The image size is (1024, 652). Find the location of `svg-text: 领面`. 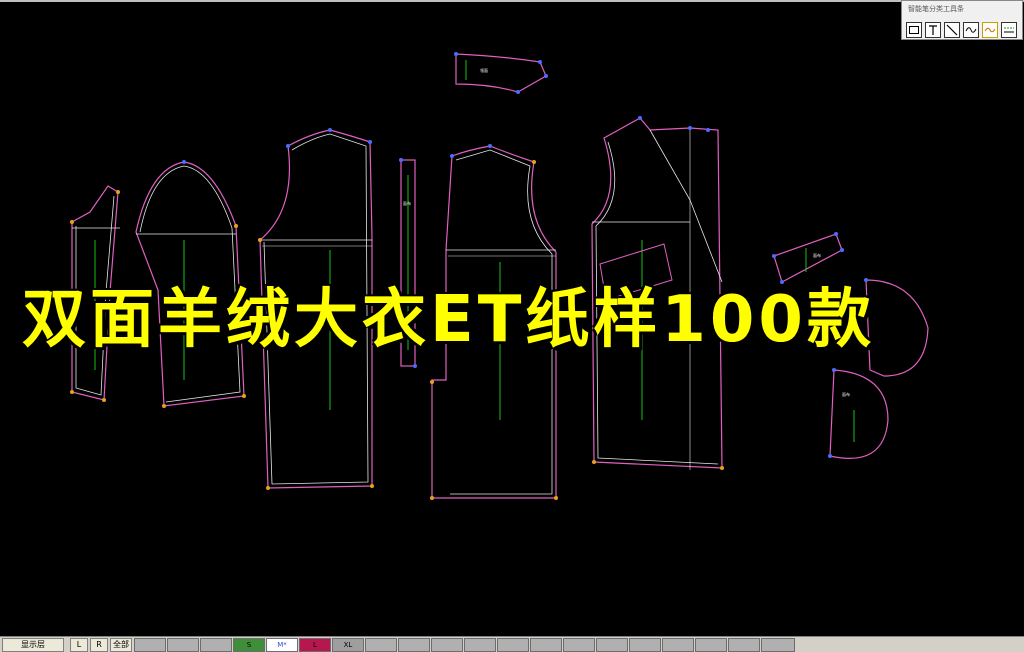

svg-text: 领面 is located at coordinates (484, 70).